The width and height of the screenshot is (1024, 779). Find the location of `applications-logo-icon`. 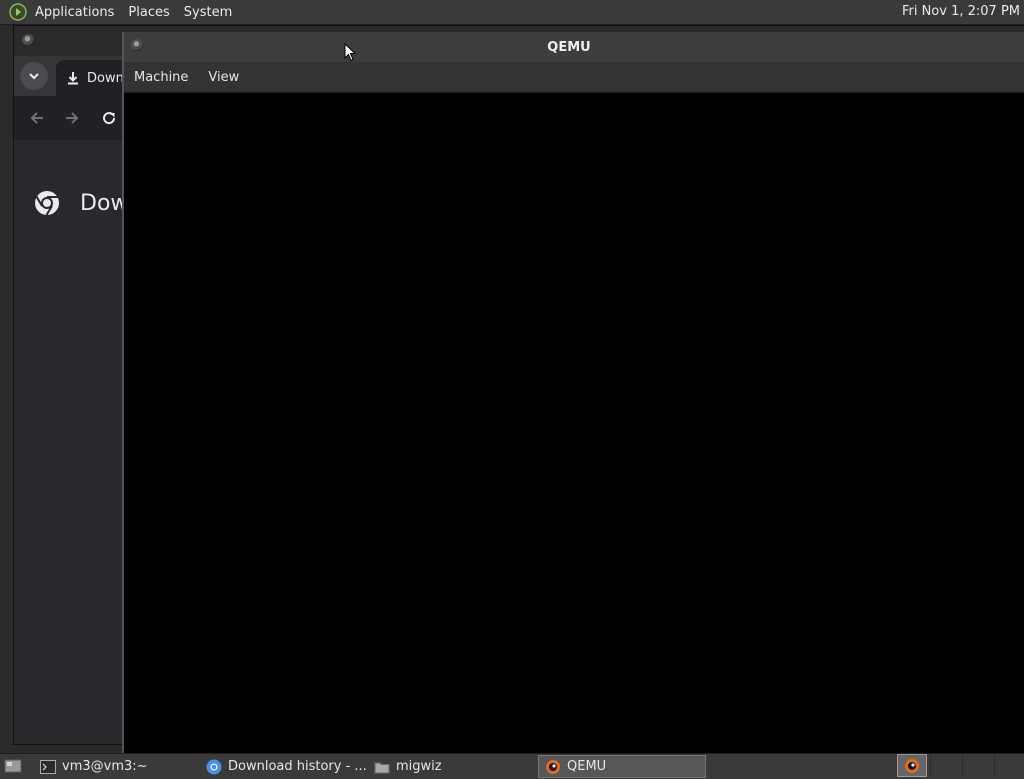

applications-logo-icon is located at coordinates (18, 12).